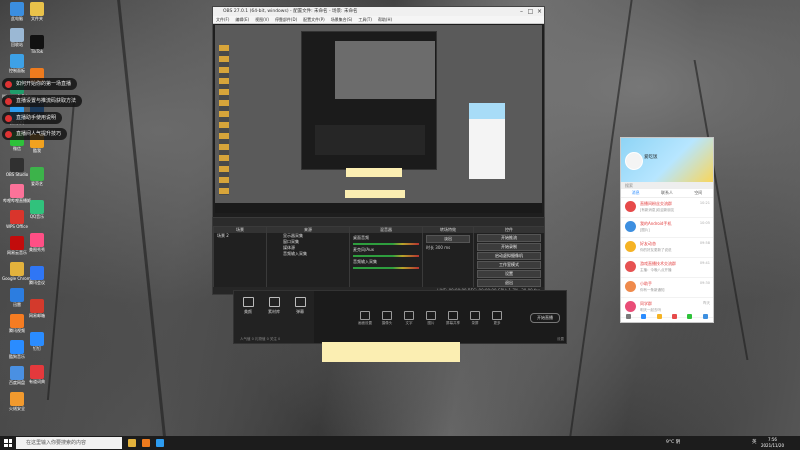 This screenshot has width=800, height=450. What do you see at coordinates (37, 316) in the screenshot?
I see `desktop-icon: 网易邮箱` at bounding box center [37, 316].